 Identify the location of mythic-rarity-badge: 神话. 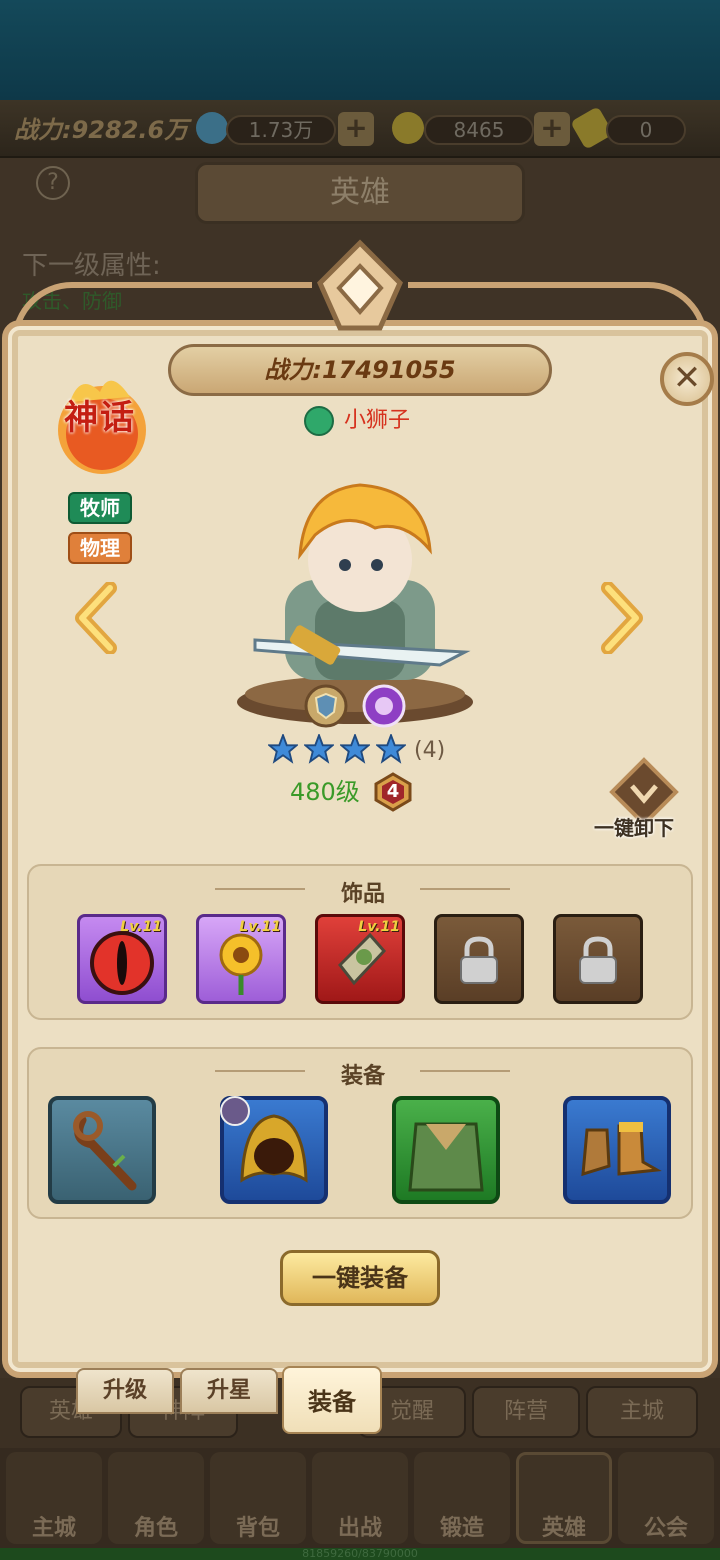
(100, 427).